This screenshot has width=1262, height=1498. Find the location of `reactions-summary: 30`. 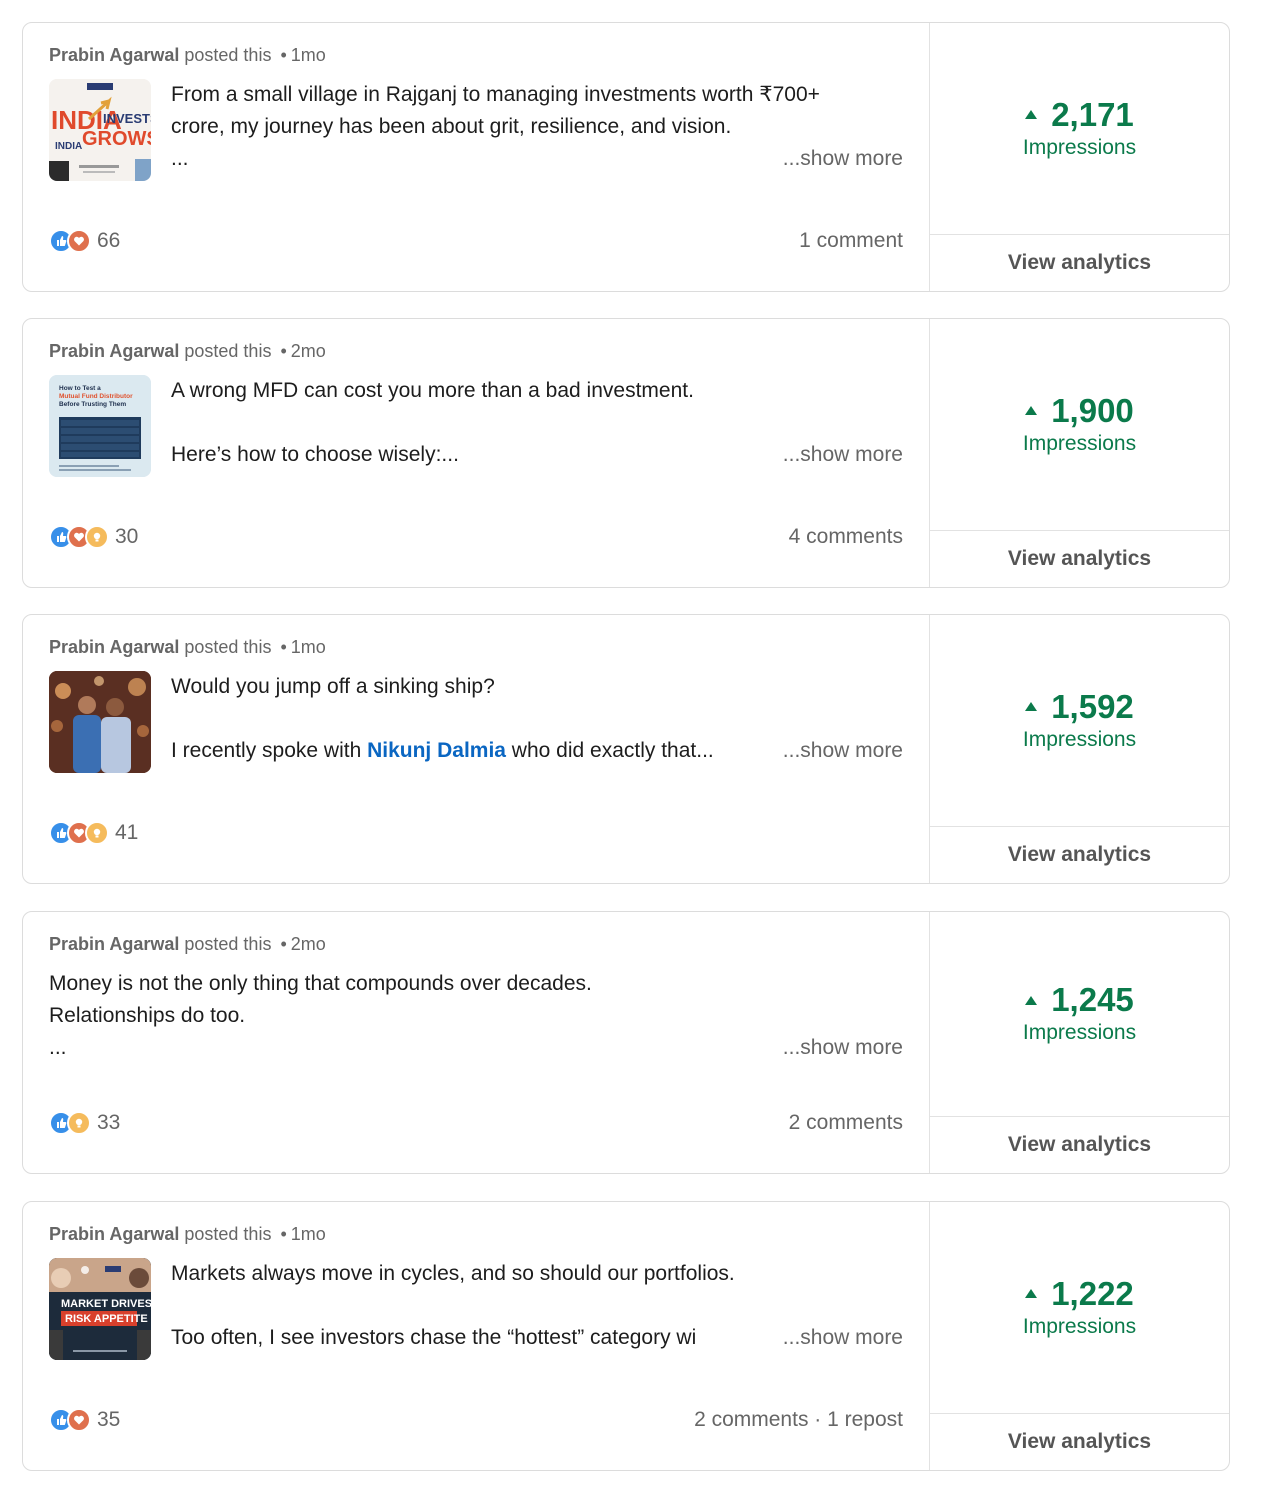

reactions-summary: 30 is located at coordinates (93, 537).